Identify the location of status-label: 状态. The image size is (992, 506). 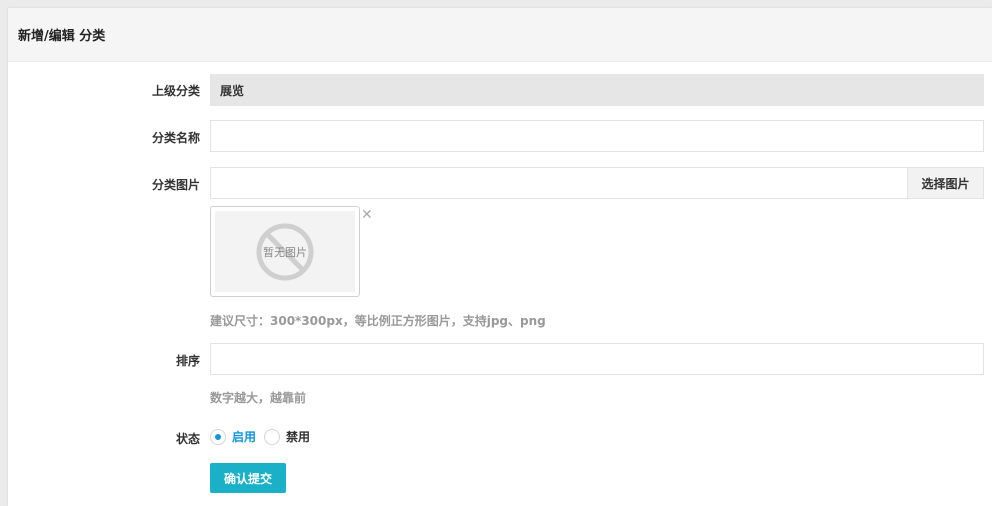
(187, 439).